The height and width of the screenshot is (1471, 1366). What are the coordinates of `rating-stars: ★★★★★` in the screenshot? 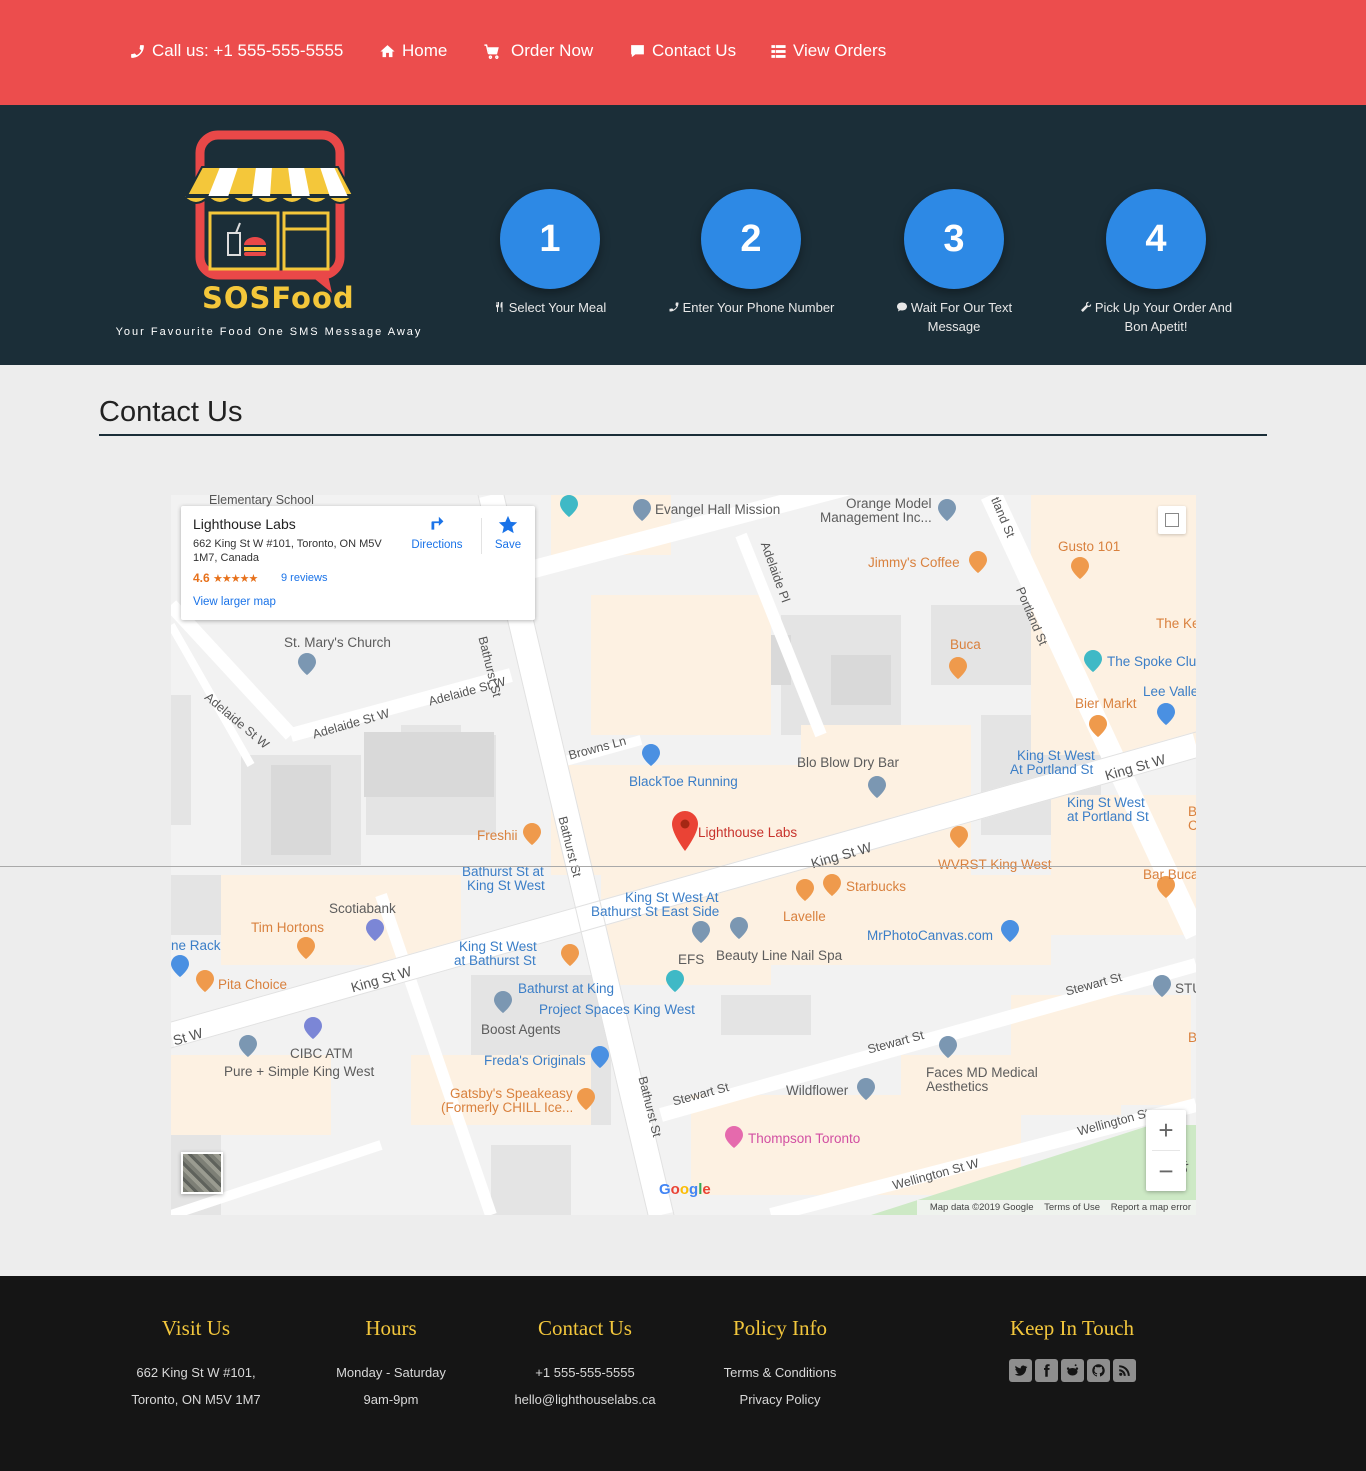 It's located at (235, 579).